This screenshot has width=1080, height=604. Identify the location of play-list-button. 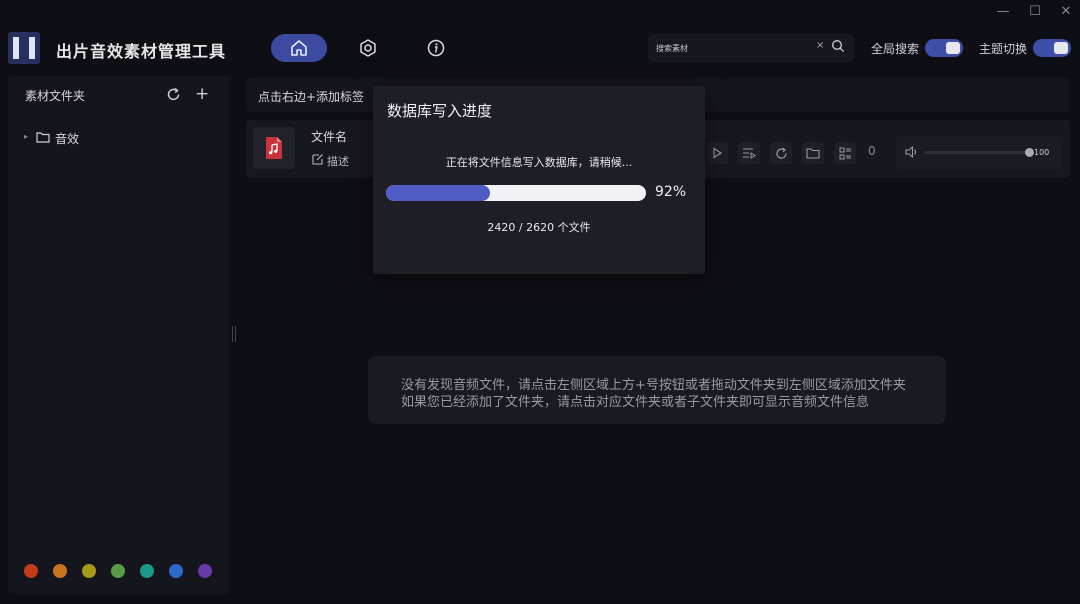
(749, 153).